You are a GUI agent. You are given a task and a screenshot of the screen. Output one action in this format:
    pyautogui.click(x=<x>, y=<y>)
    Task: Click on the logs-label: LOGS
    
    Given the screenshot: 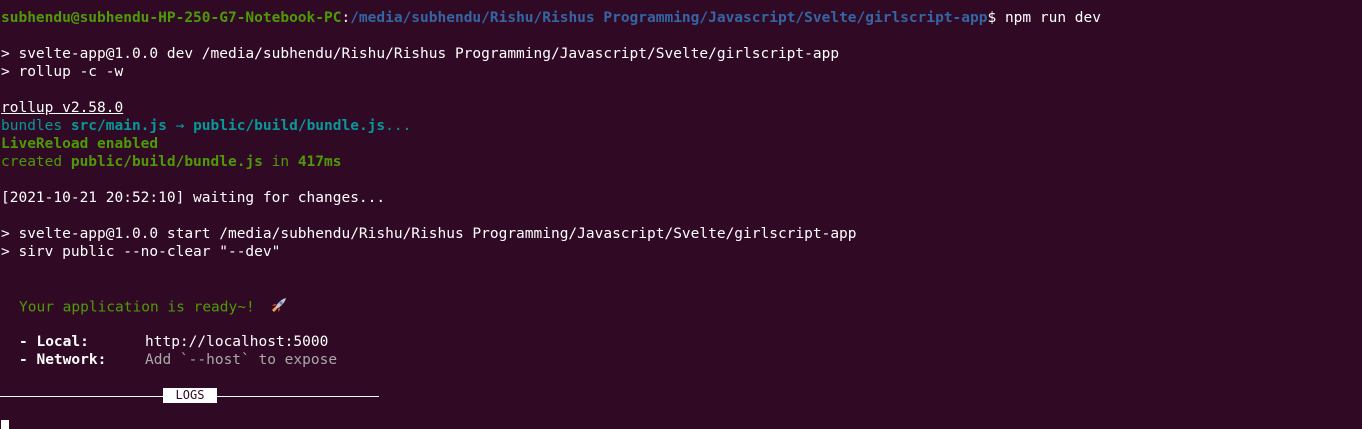 What is the action you would take?
    pyautogui.click(x=190, y=395)
    